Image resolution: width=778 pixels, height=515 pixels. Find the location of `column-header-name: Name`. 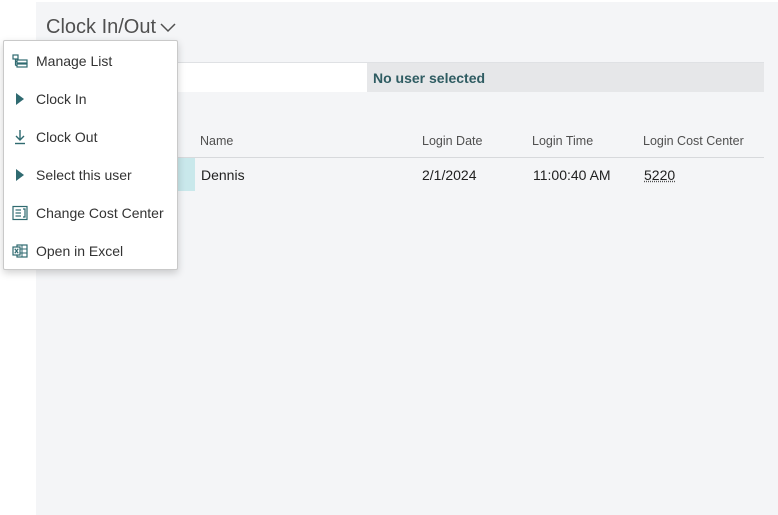

column-header-name: Name is located at coordinates (216, 141).